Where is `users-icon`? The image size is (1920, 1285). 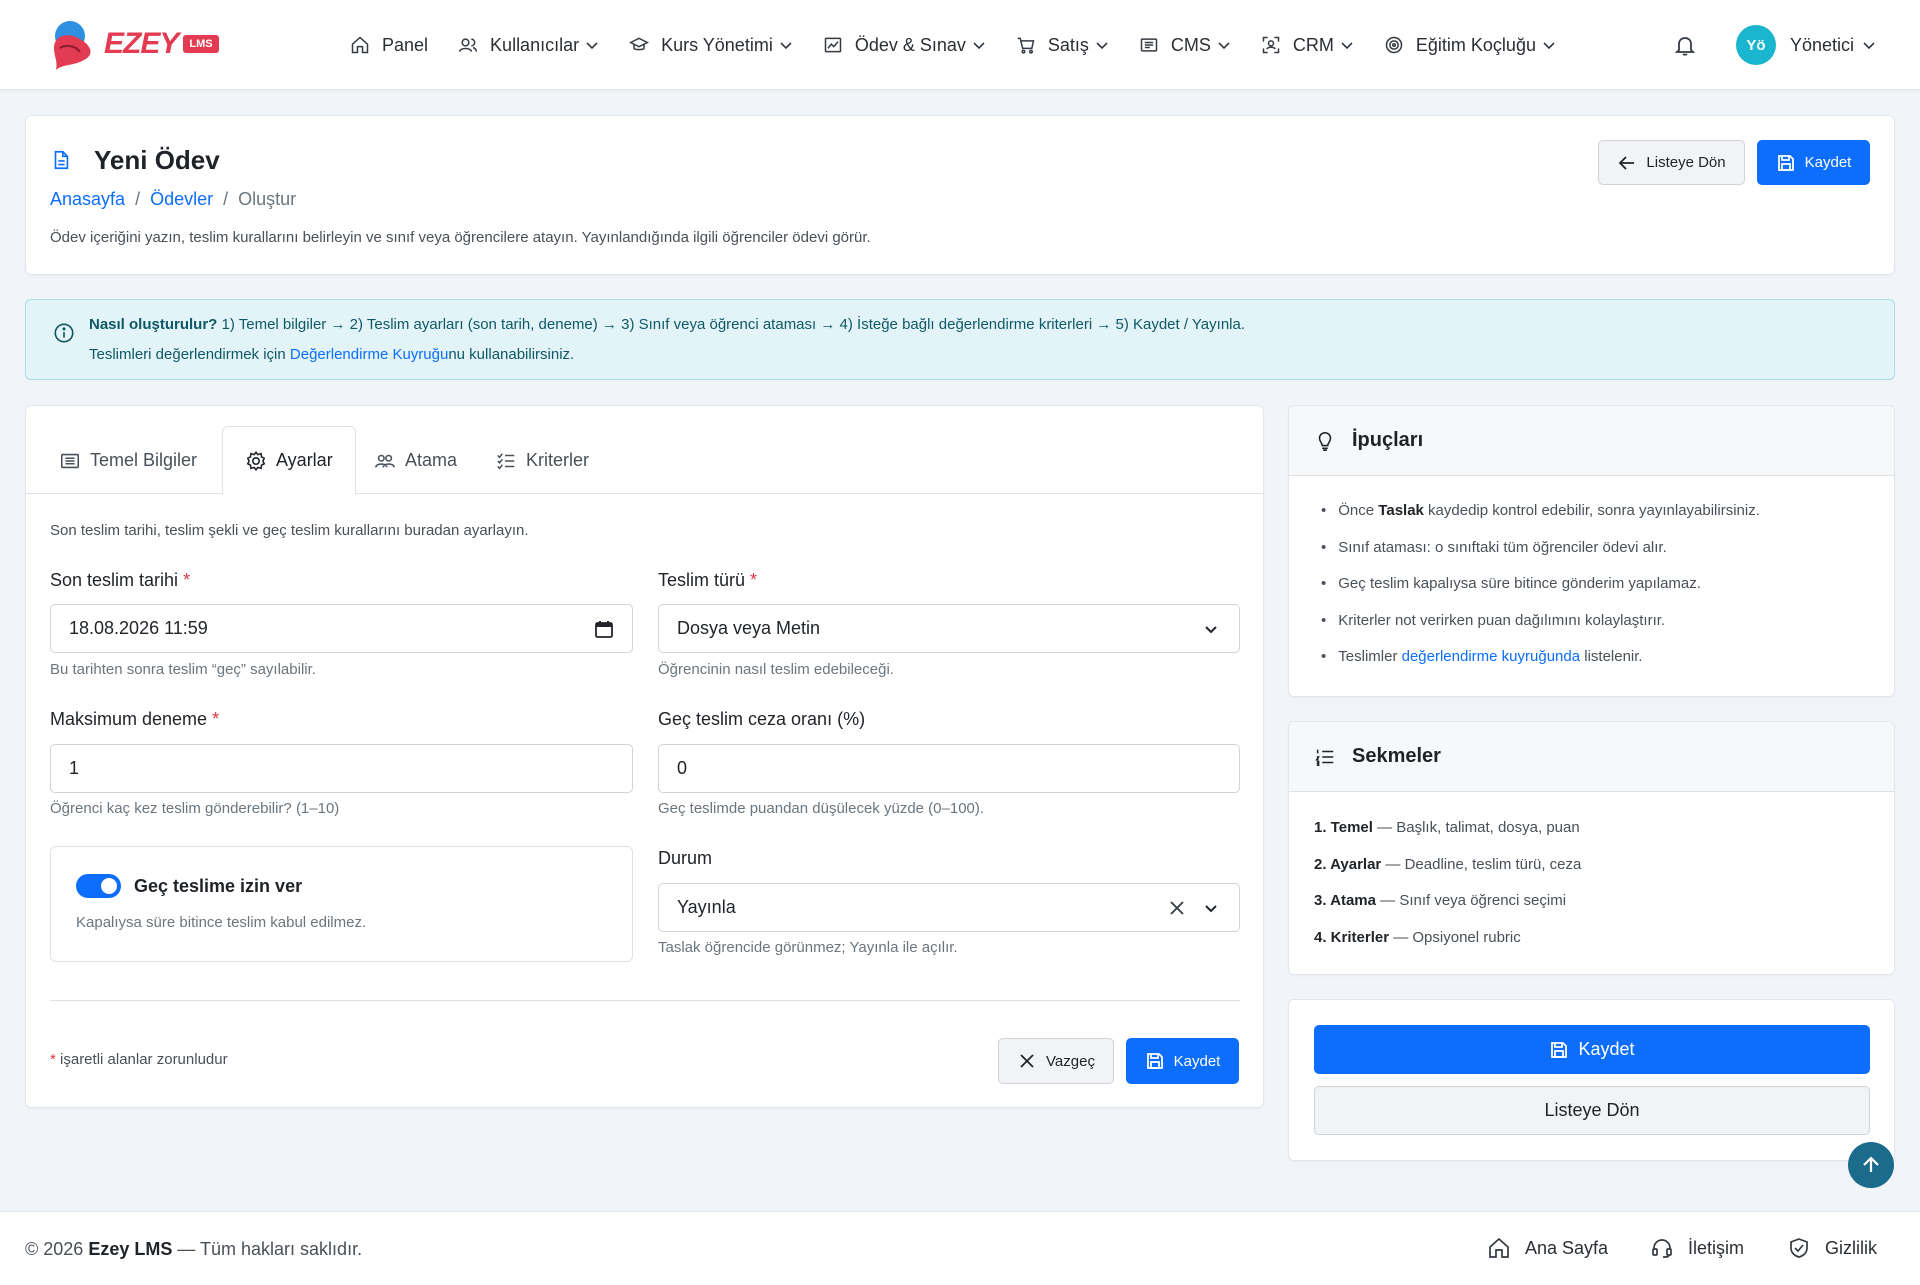 users-icon is located at coordinates (468, 45).